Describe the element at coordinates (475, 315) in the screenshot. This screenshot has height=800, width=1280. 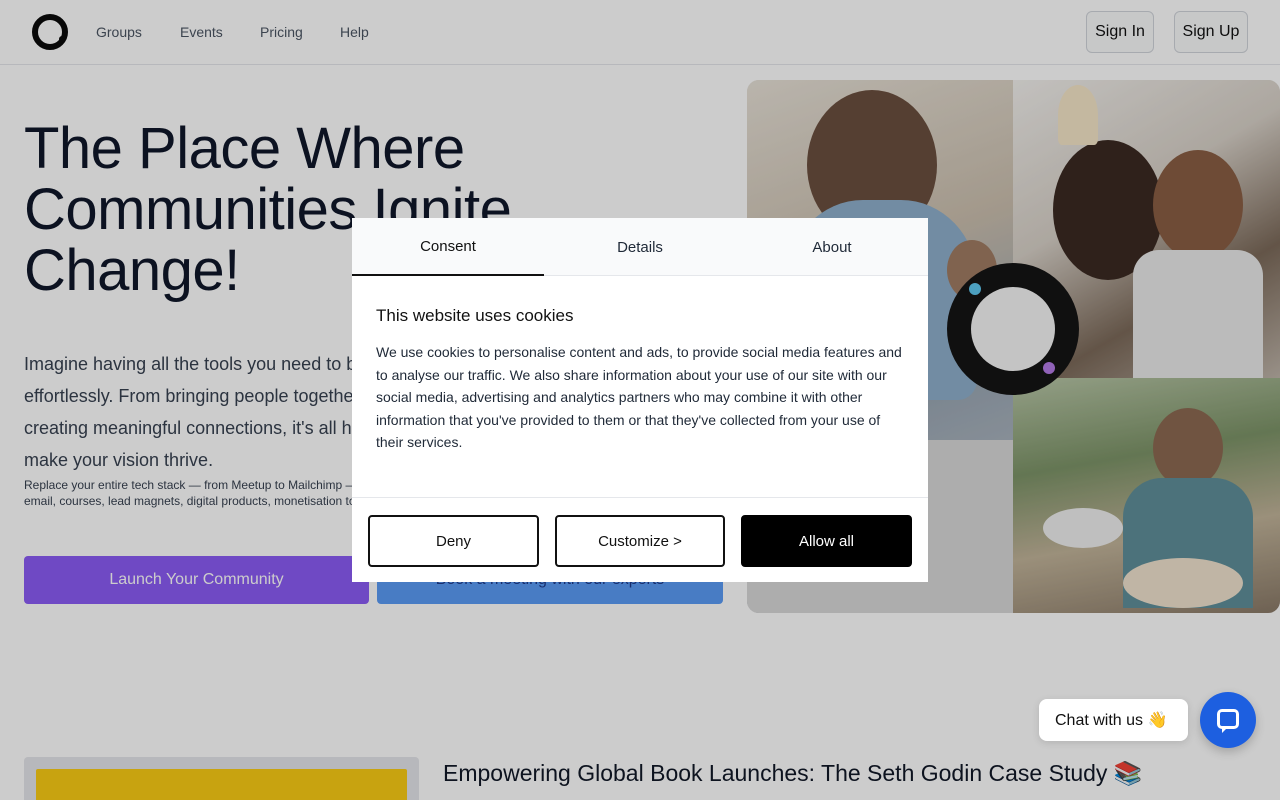
I see `cookie-dialog-title: This website uses cookies` at that location.